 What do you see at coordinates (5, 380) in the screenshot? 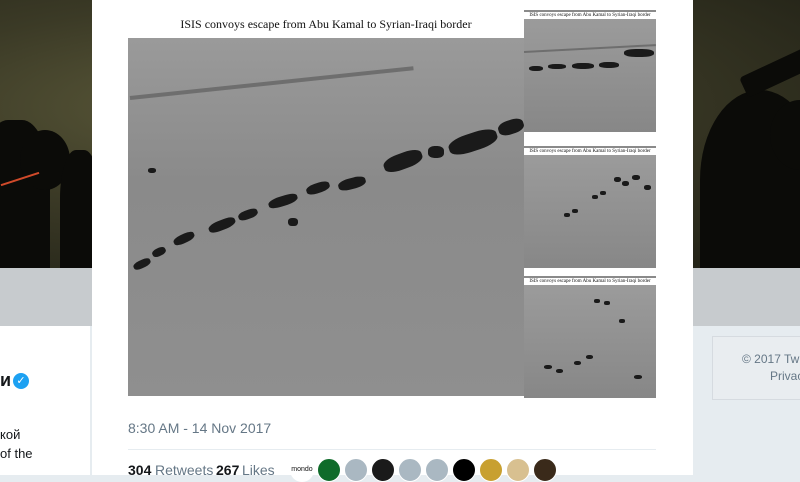
I see `profile-name: и` at bounding box center [5, 380].